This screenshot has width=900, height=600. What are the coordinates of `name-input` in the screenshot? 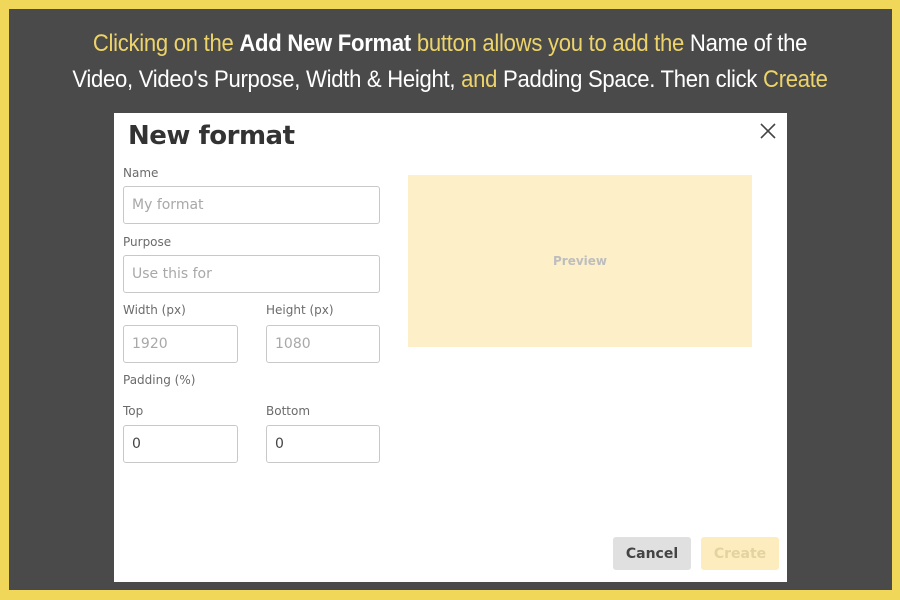 It's located at (251, 205).